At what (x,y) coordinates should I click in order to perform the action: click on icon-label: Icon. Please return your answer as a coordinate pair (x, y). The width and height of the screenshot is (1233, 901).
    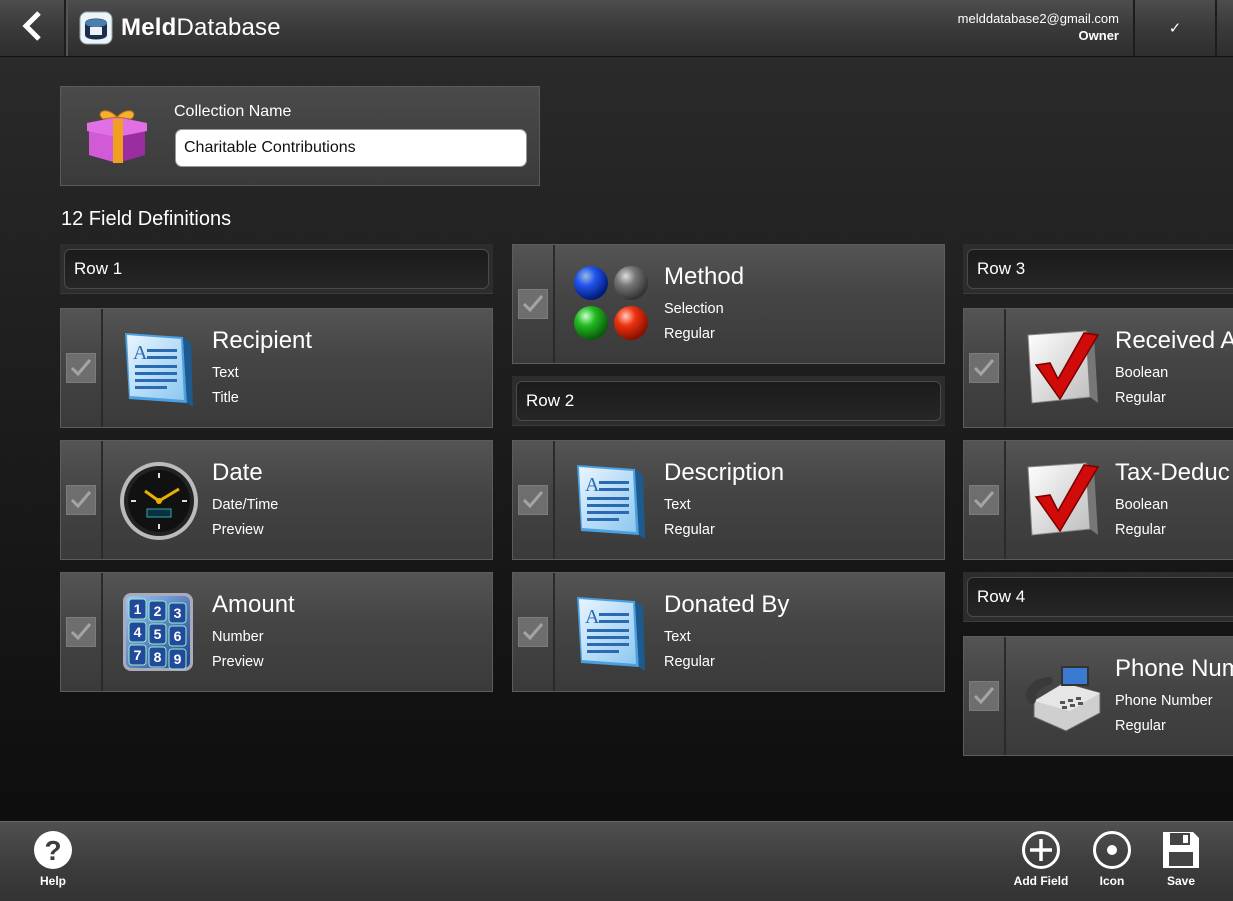
    Looking at the image, I should click on (1112, 881).